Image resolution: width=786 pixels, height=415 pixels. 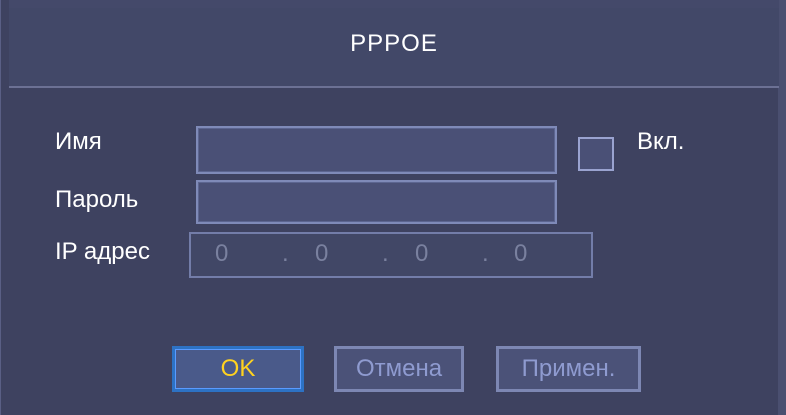 I want to click on ip-address-input: 0 . 0 . 0 . 0, so click(x=391, y=255).